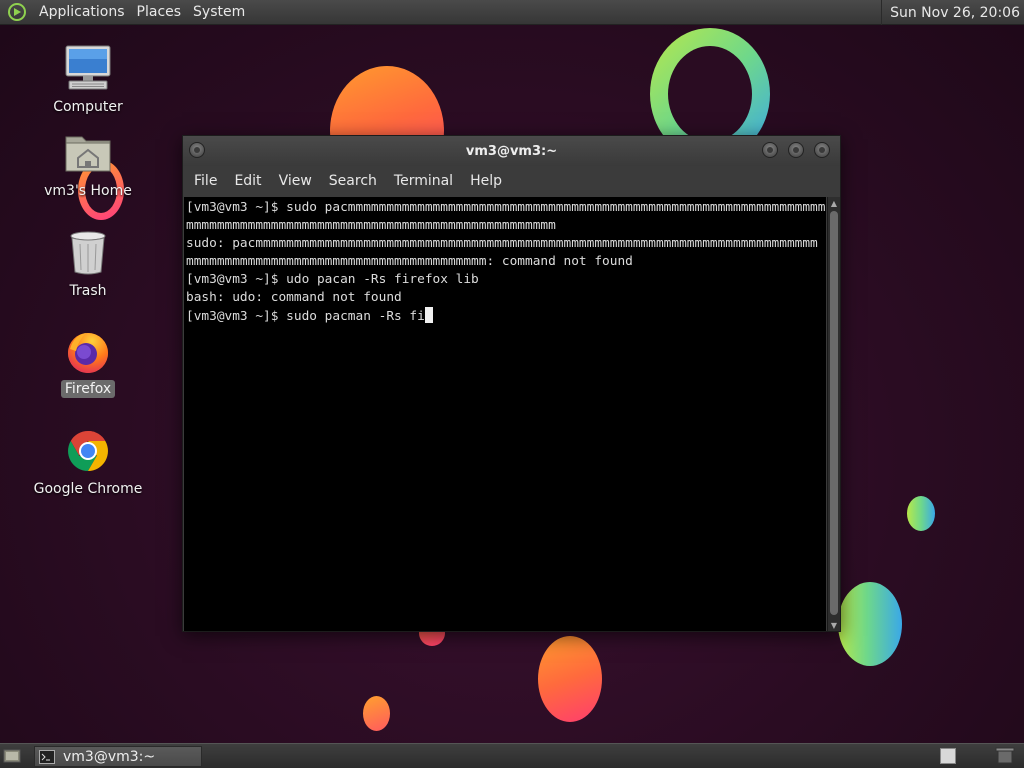  I want to click on menu-help: Help, so click(486, 181).